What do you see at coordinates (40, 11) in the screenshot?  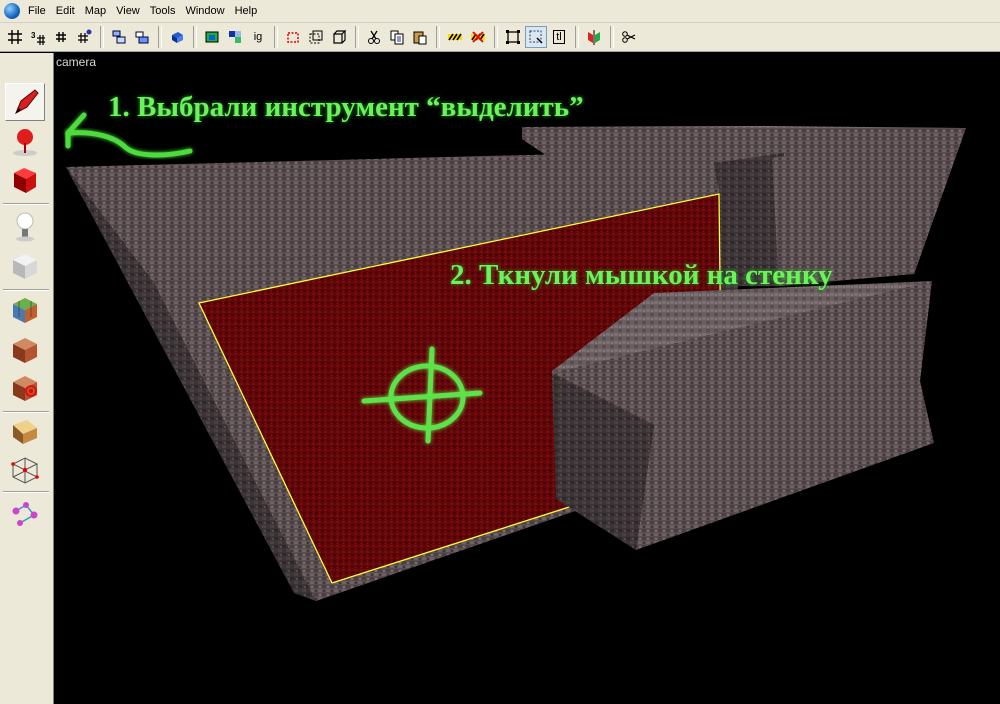 I see `menu-file: File` at bounding box center [40, 11].